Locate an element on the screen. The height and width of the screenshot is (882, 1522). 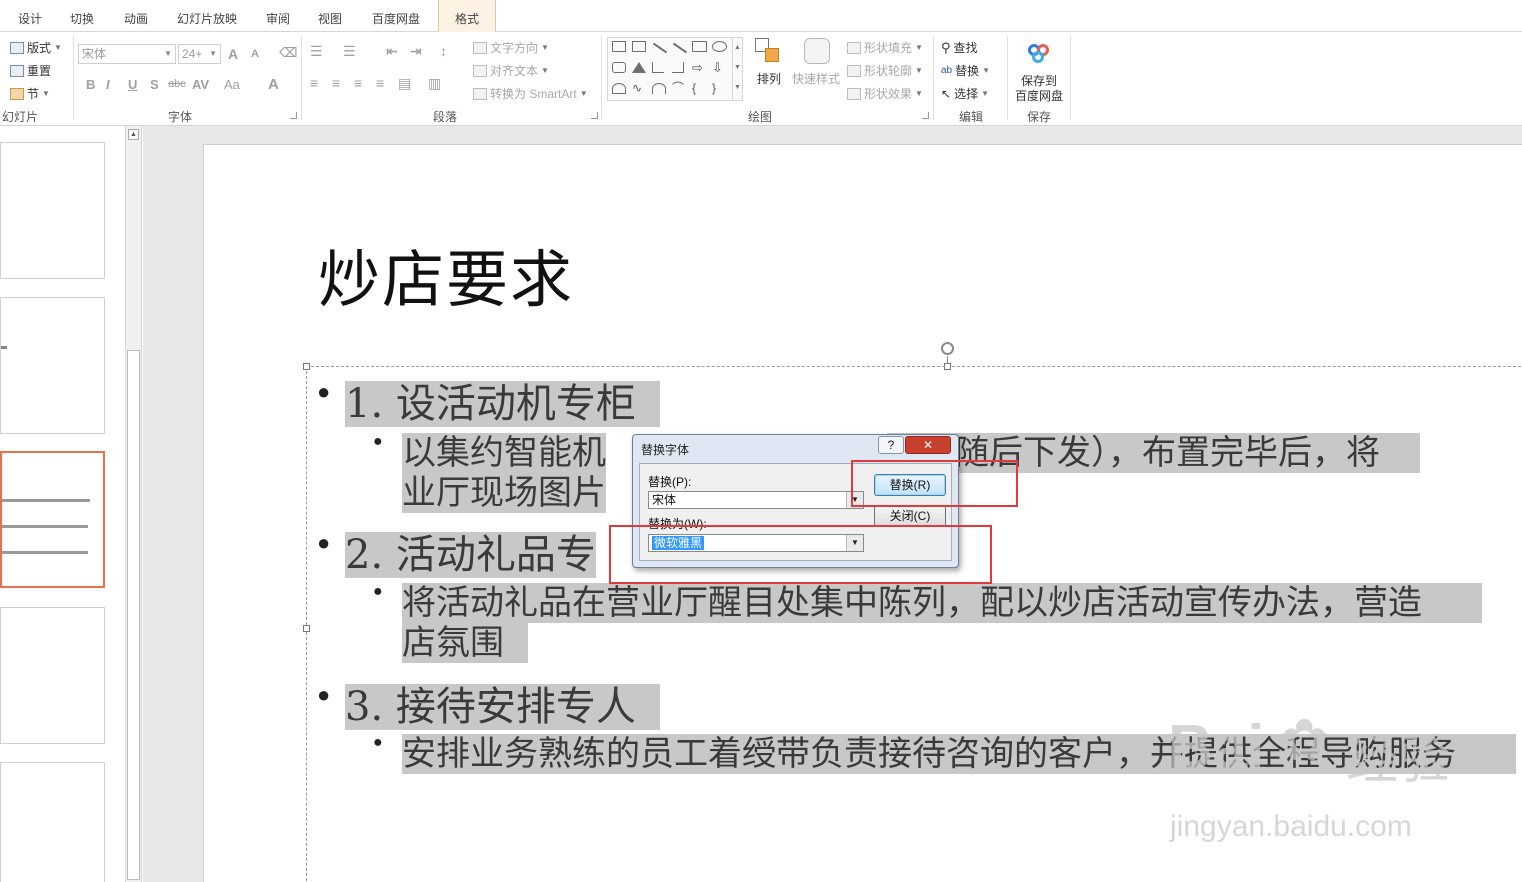
dialog-close-button: ✕ is located at coordinates (928, 445).